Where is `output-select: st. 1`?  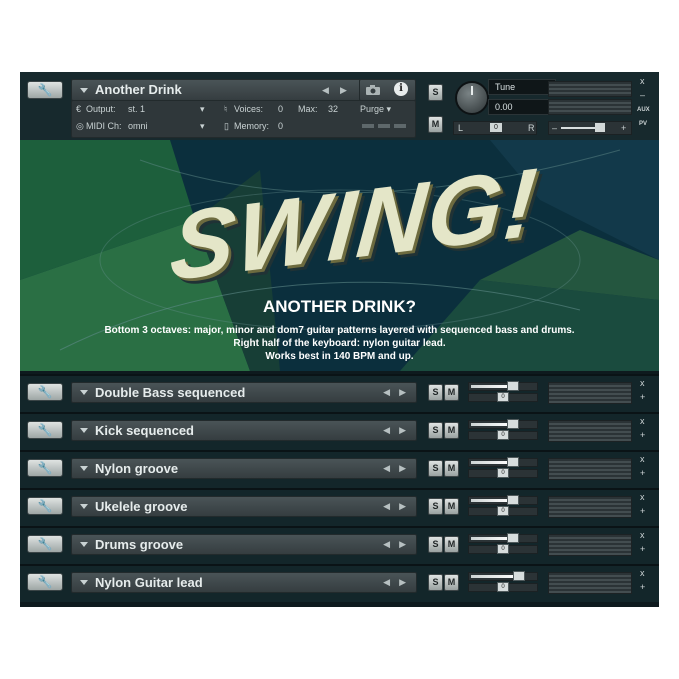
output-select: st. 1 is located at coordinates (136, 109).